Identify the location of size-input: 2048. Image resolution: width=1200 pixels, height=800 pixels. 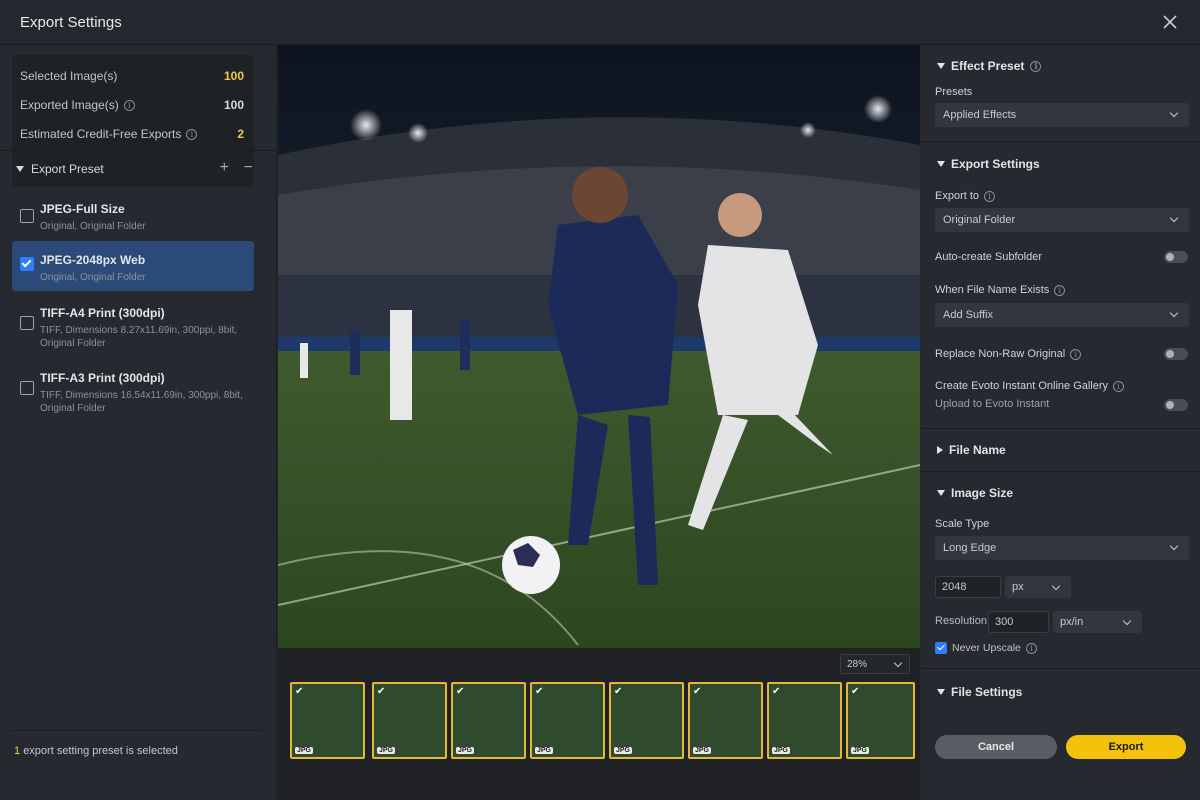
(968, 587).